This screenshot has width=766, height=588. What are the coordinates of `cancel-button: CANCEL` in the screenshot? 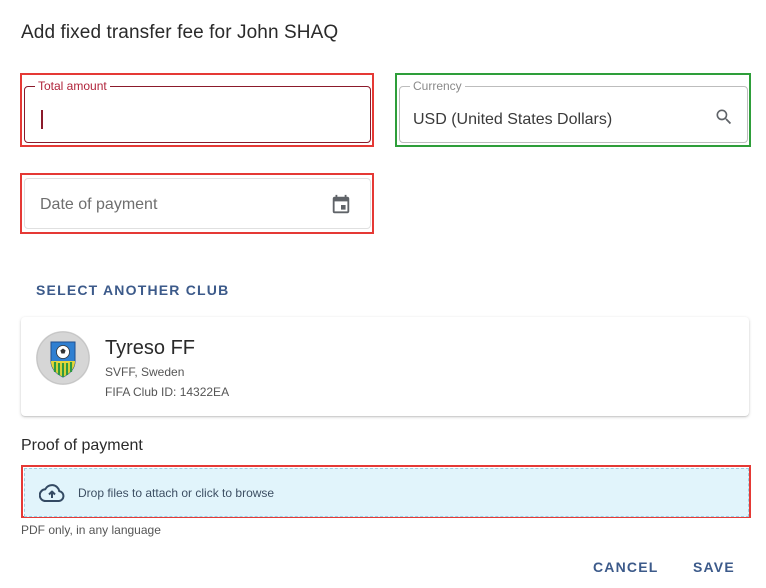 It's located at (626, 567).